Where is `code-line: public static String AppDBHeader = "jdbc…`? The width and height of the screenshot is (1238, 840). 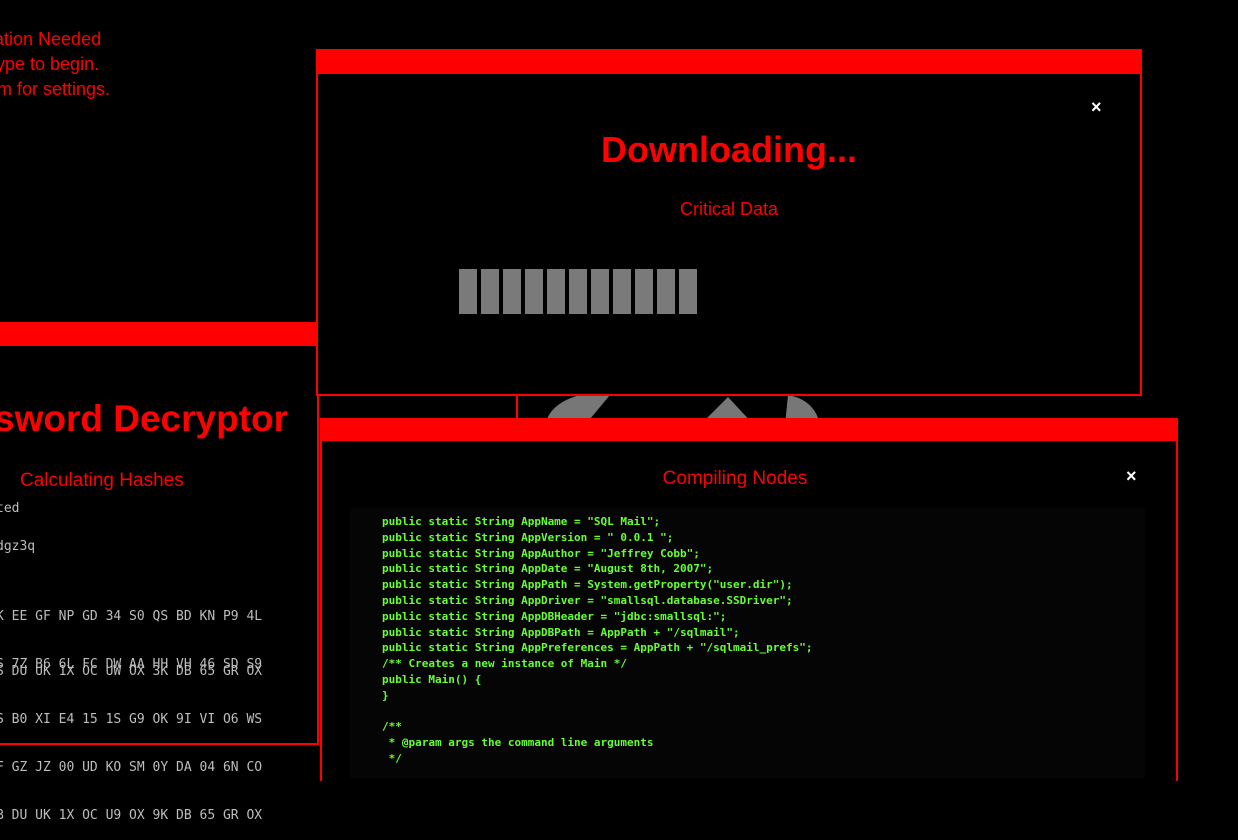 code-line: public static String AppDBHeader = "jdbc… is located at coordinates (554, 616).